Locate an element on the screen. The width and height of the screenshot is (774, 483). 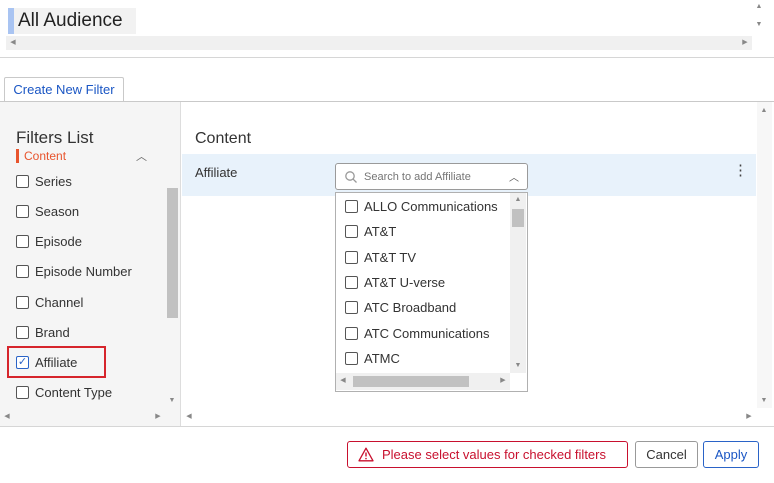
filter-item-brand: Brand is located at coordinates (43, 332).